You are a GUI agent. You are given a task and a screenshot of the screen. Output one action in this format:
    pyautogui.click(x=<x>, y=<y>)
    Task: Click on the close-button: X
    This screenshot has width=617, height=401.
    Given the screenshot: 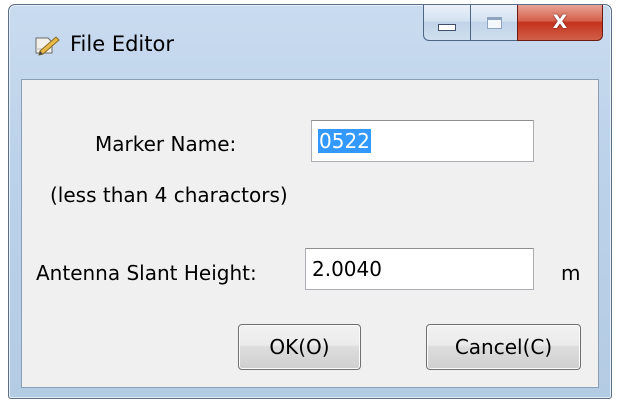 What is the action you would take?
    pyautogui.click(x=560, y=23)
    